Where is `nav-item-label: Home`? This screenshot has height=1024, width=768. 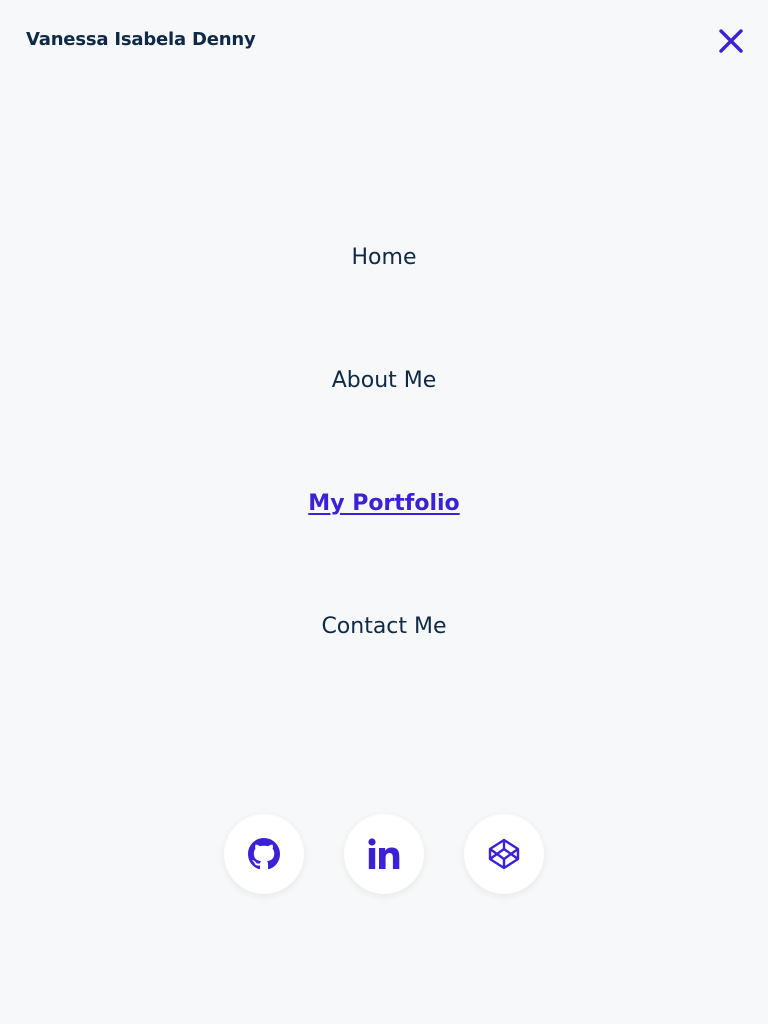 nav-item-label: Home is located at coordinates (384, 257).